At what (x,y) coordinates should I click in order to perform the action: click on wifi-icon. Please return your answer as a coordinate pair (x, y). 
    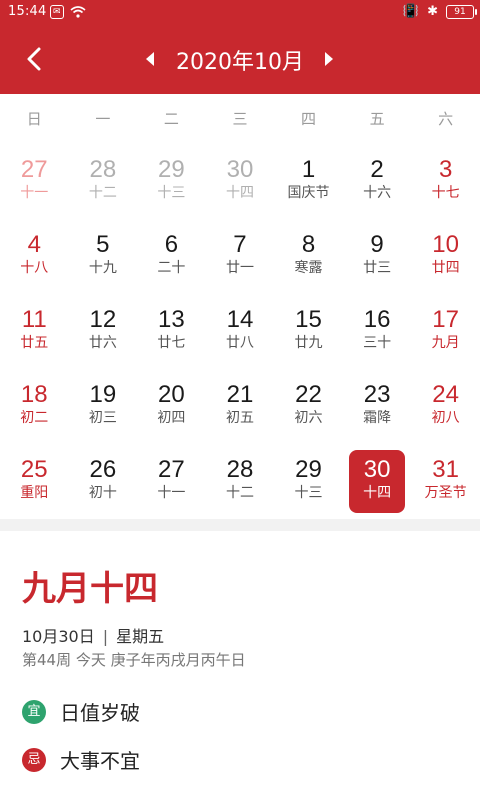
    Looking at the image, I should click on (78, 12).